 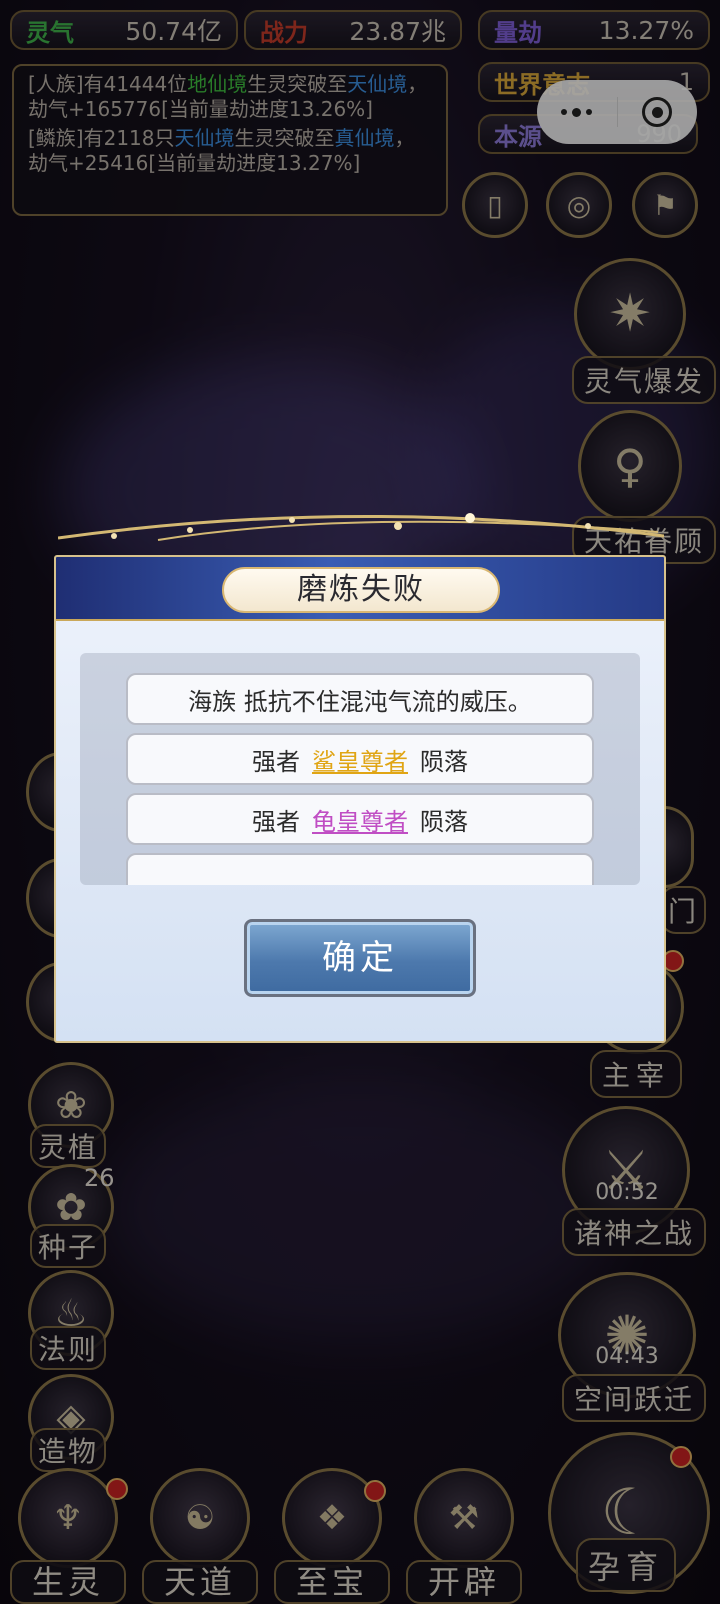 I want to click on confirm-button: 确定, so click(x=360, y=958).